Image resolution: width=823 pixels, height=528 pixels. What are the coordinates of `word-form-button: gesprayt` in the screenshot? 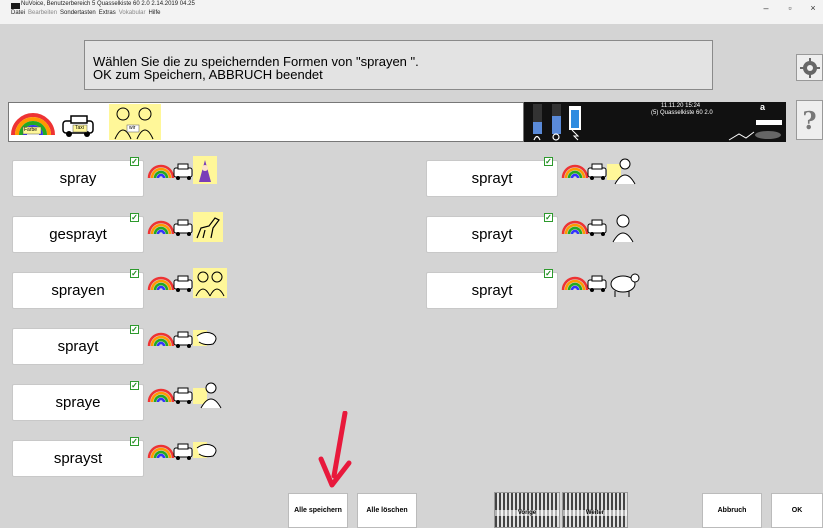 It's located at (78, 234).